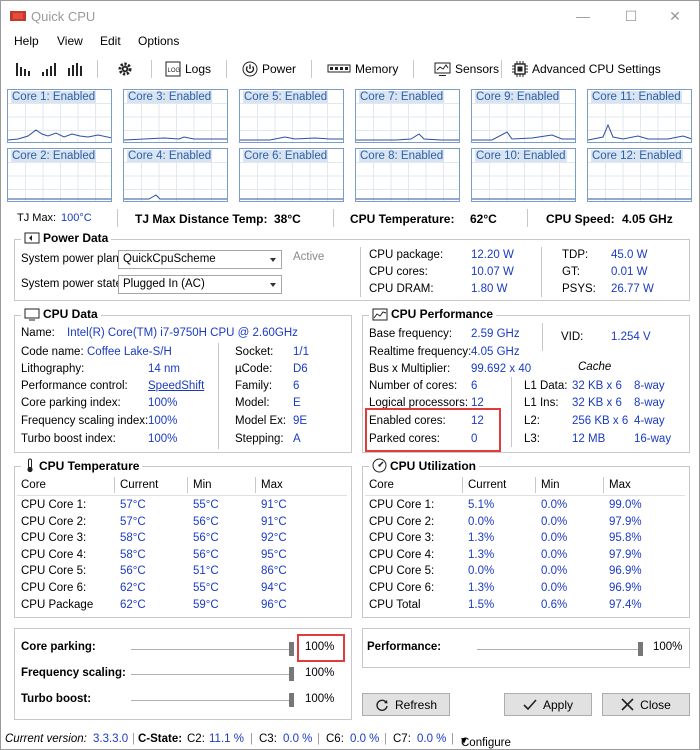 The height and width of the screenshot is (750, 700). Describe the element at coordinates (489, 289) in the screenshot. I see `cpu-dram-power-value: 1.80 W` at that location.